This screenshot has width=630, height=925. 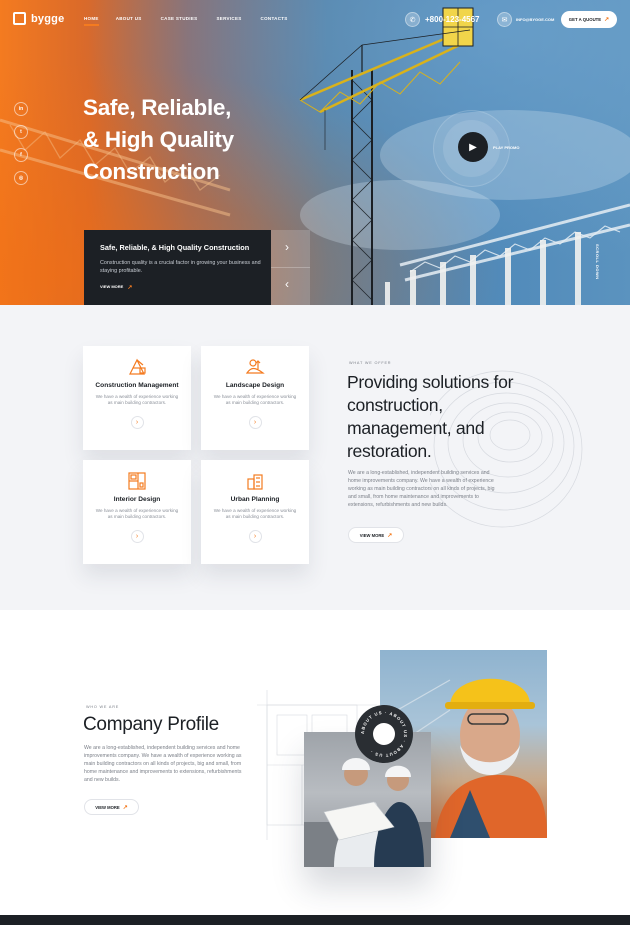 I want to click on play-promo-label: PLAY PROMO, so click(x=506, y=147).